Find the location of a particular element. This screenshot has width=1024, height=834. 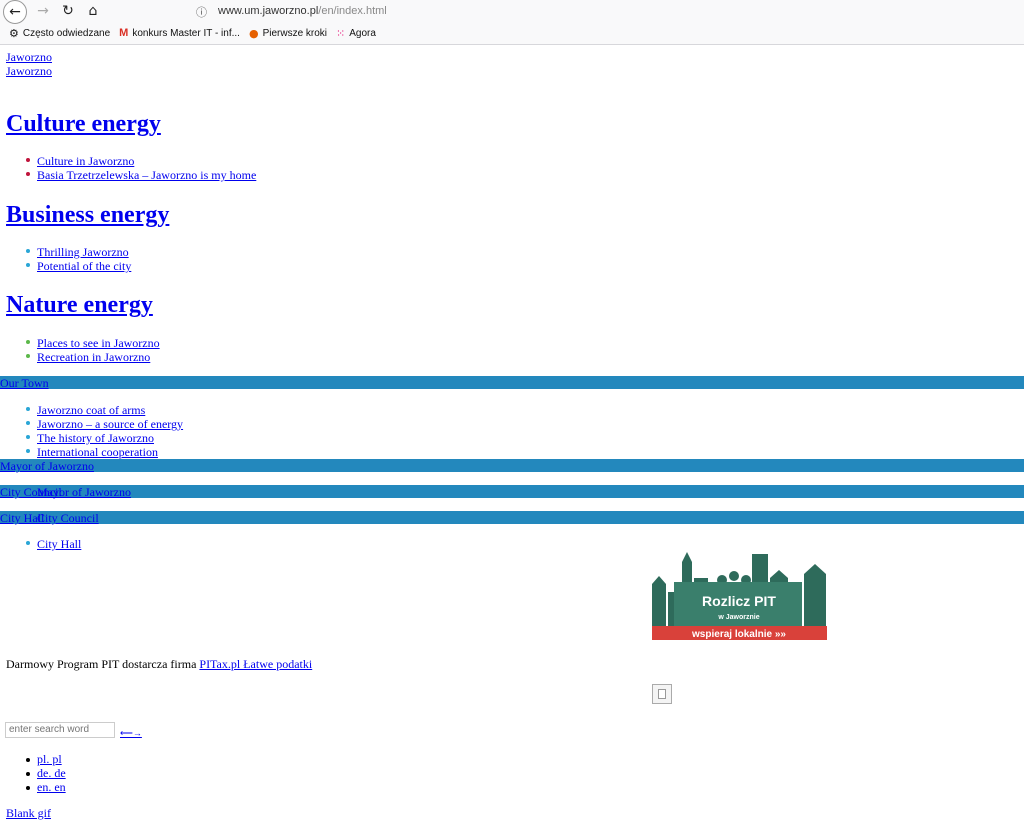

our-town-item-3: The history of Jaworzno is located at coordinates (95, 438).